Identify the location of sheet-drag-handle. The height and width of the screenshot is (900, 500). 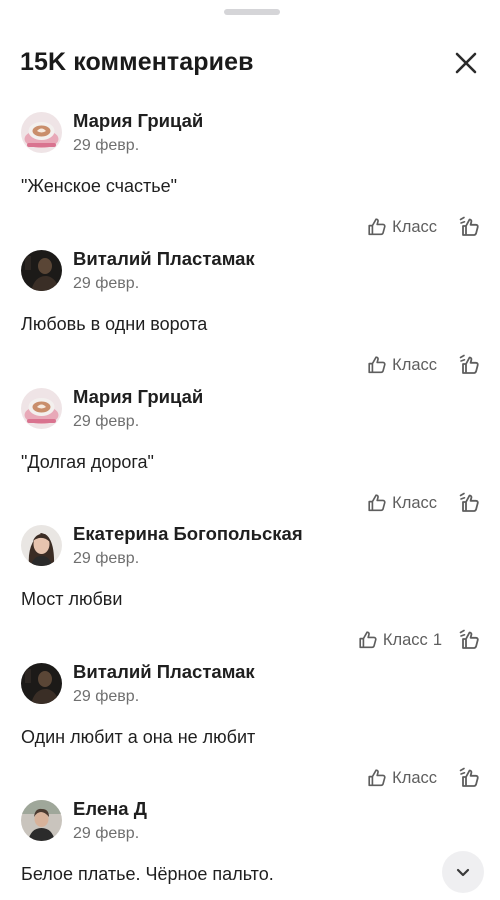
(252, 12).